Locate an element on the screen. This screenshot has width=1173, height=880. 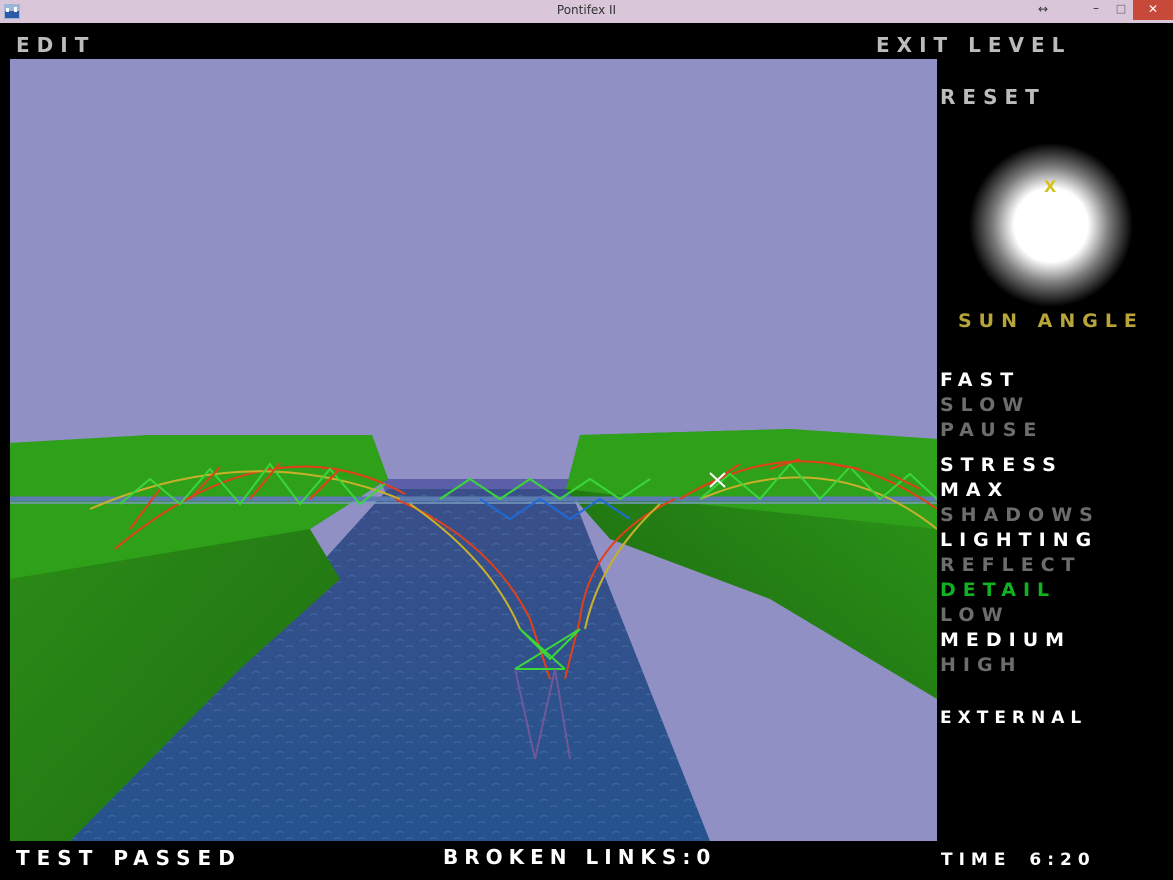
close-icon: ✕ is located at coordinates (1153, 9).